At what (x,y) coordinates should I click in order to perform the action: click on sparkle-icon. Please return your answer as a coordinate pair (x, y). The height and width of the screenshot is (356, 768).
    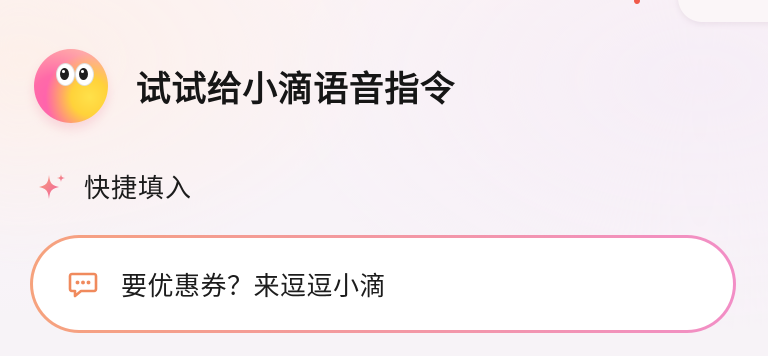
    Looking at the image, I should click on (52, 186).